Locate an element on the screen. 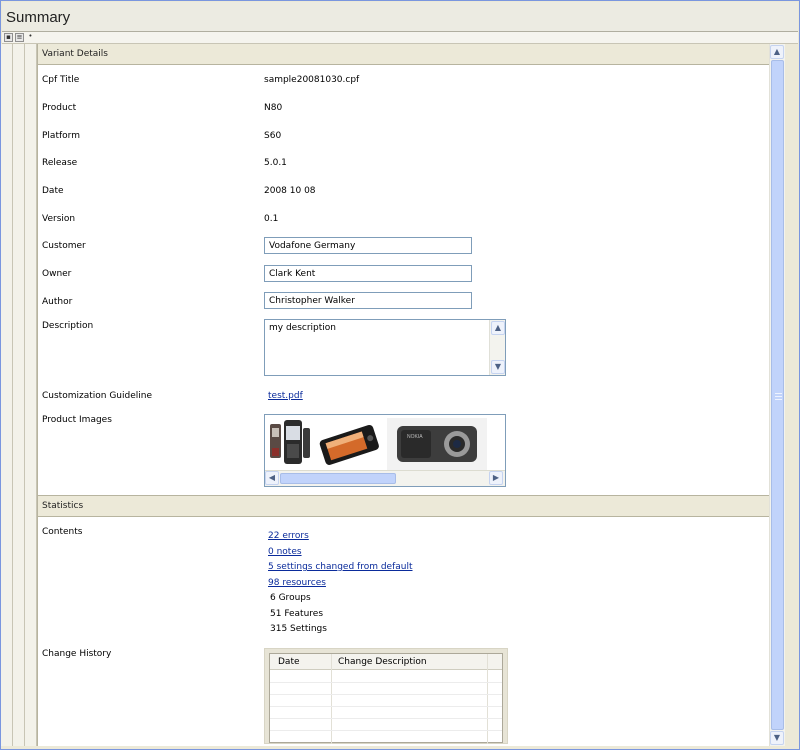 The width and height of the screenshot is (800, 750). cpf-title-label: Cpf Title is located at coordinates (61, 80).